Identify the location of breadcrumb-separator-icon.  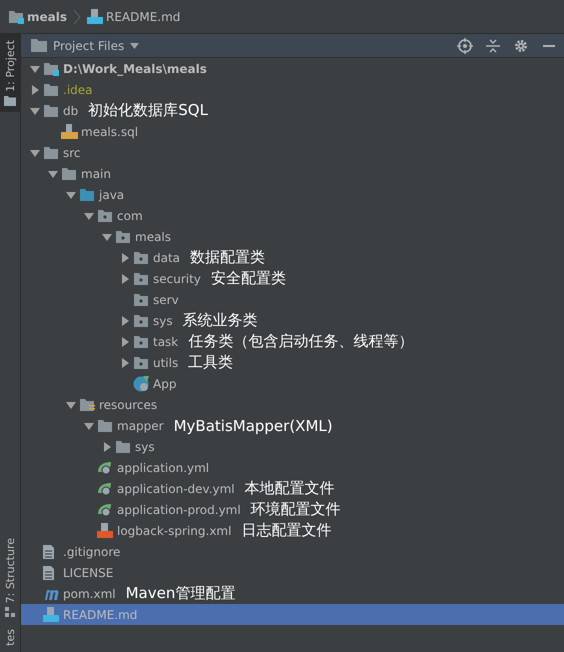
(77, 16).